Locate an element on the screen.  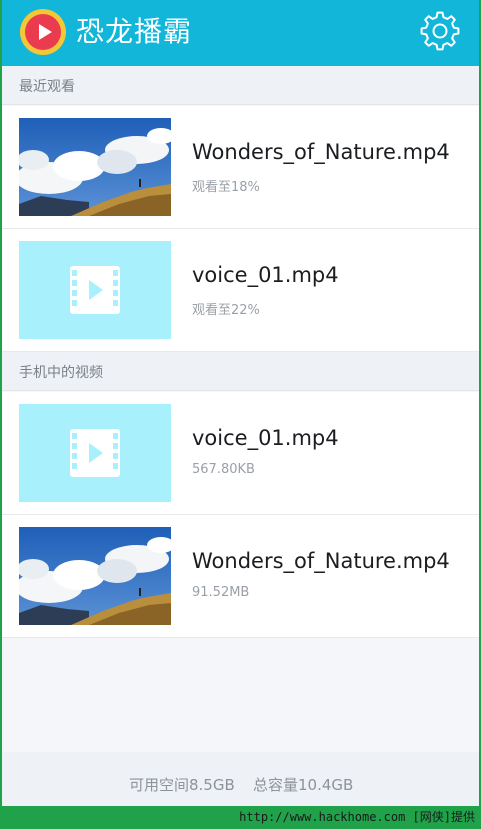
video-list-item: voice_01.mp4 观看至22% is located at coordinates (240, 290).